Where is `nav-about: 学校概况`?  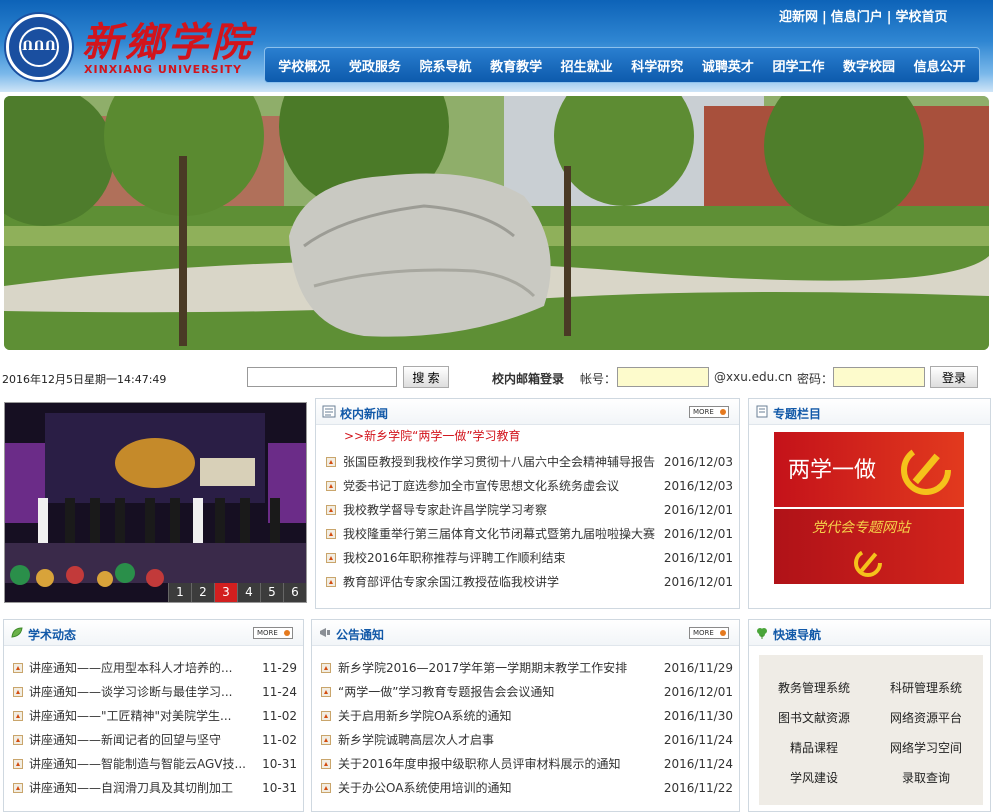
nav-about: 学校概况 is located at coordinates (304, 65).